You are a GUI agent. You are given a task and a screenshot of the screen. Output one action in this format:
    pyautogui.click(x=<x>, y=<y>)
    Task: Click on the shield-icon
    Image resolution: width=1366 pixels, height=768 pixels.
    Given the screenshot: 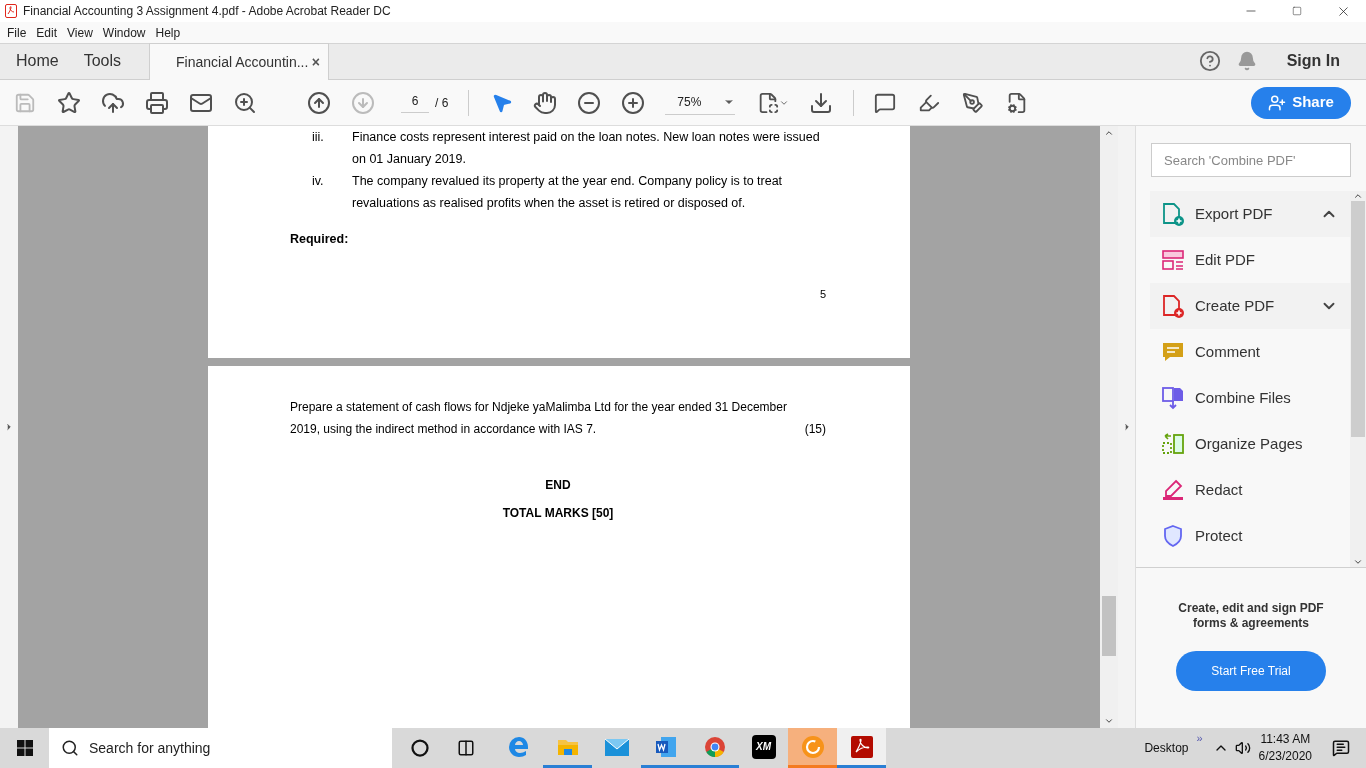 What is the action you would take?
    pyautogui.click(x=1173, y=536)
    